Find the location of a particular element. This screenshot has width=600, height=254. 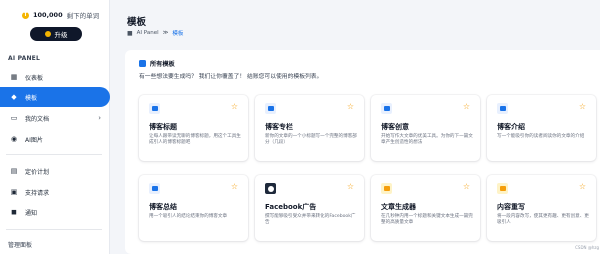

breadcrumb-root: AI Panel is located at coordinates (148, 33).